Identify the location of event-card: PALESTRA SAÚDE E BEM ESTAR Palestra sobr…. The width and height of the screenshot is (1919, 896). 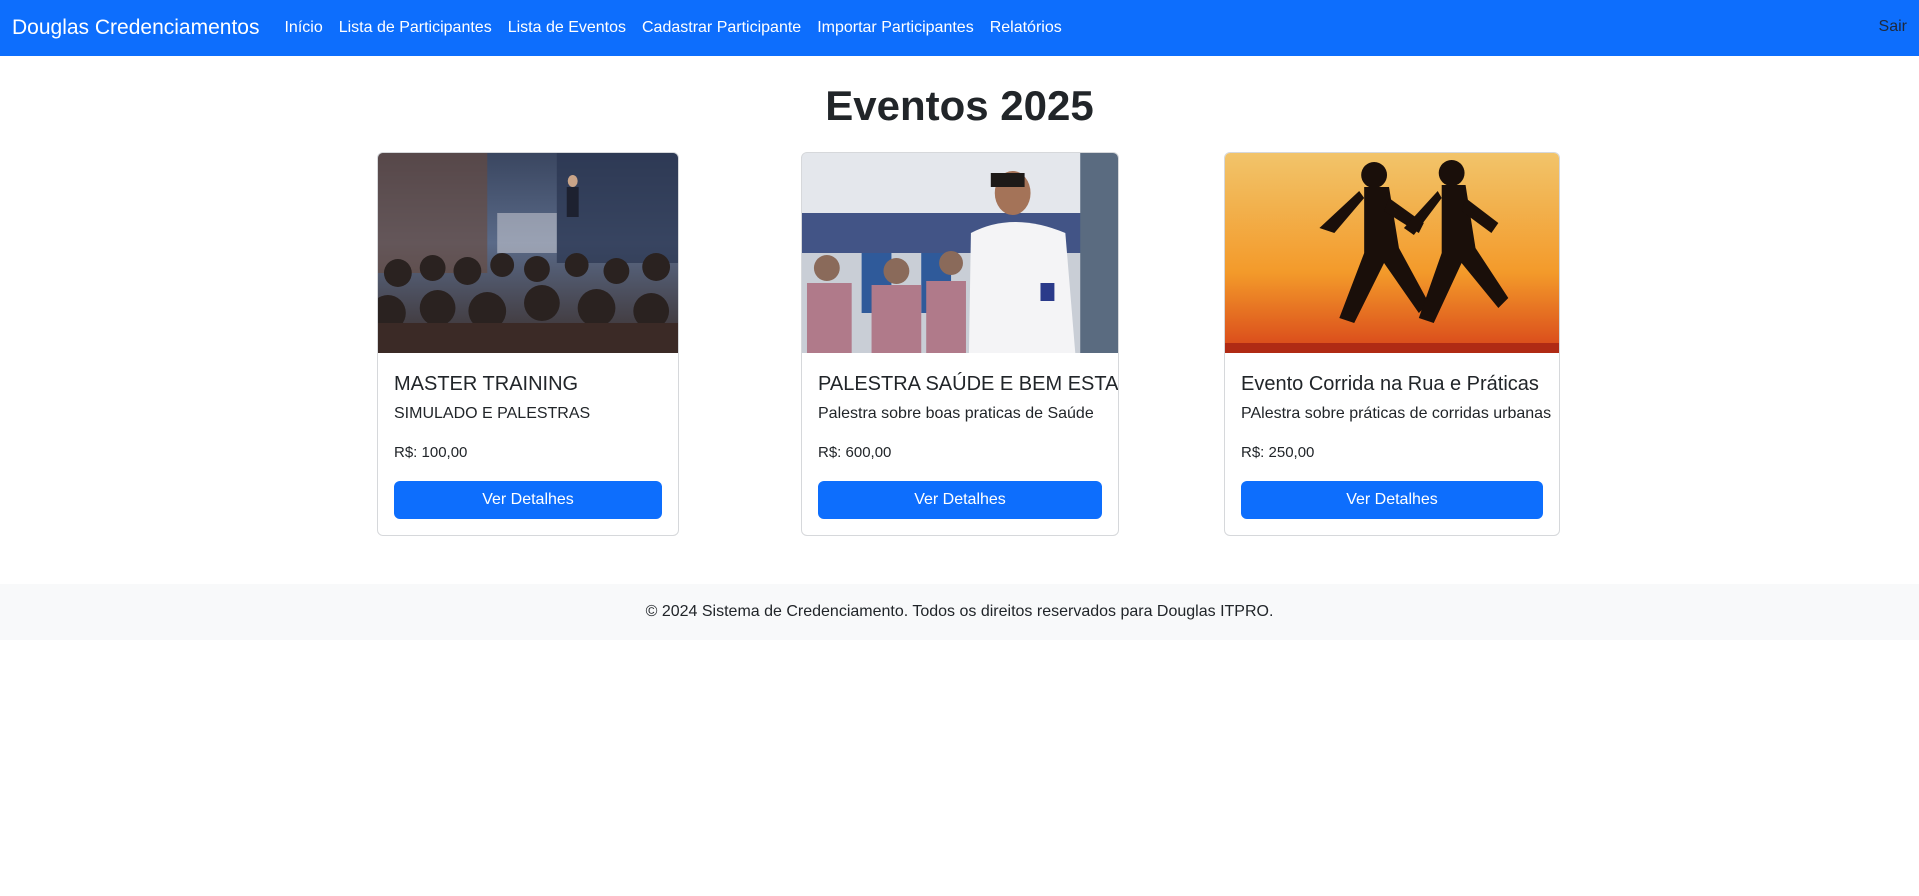
(960, 344).